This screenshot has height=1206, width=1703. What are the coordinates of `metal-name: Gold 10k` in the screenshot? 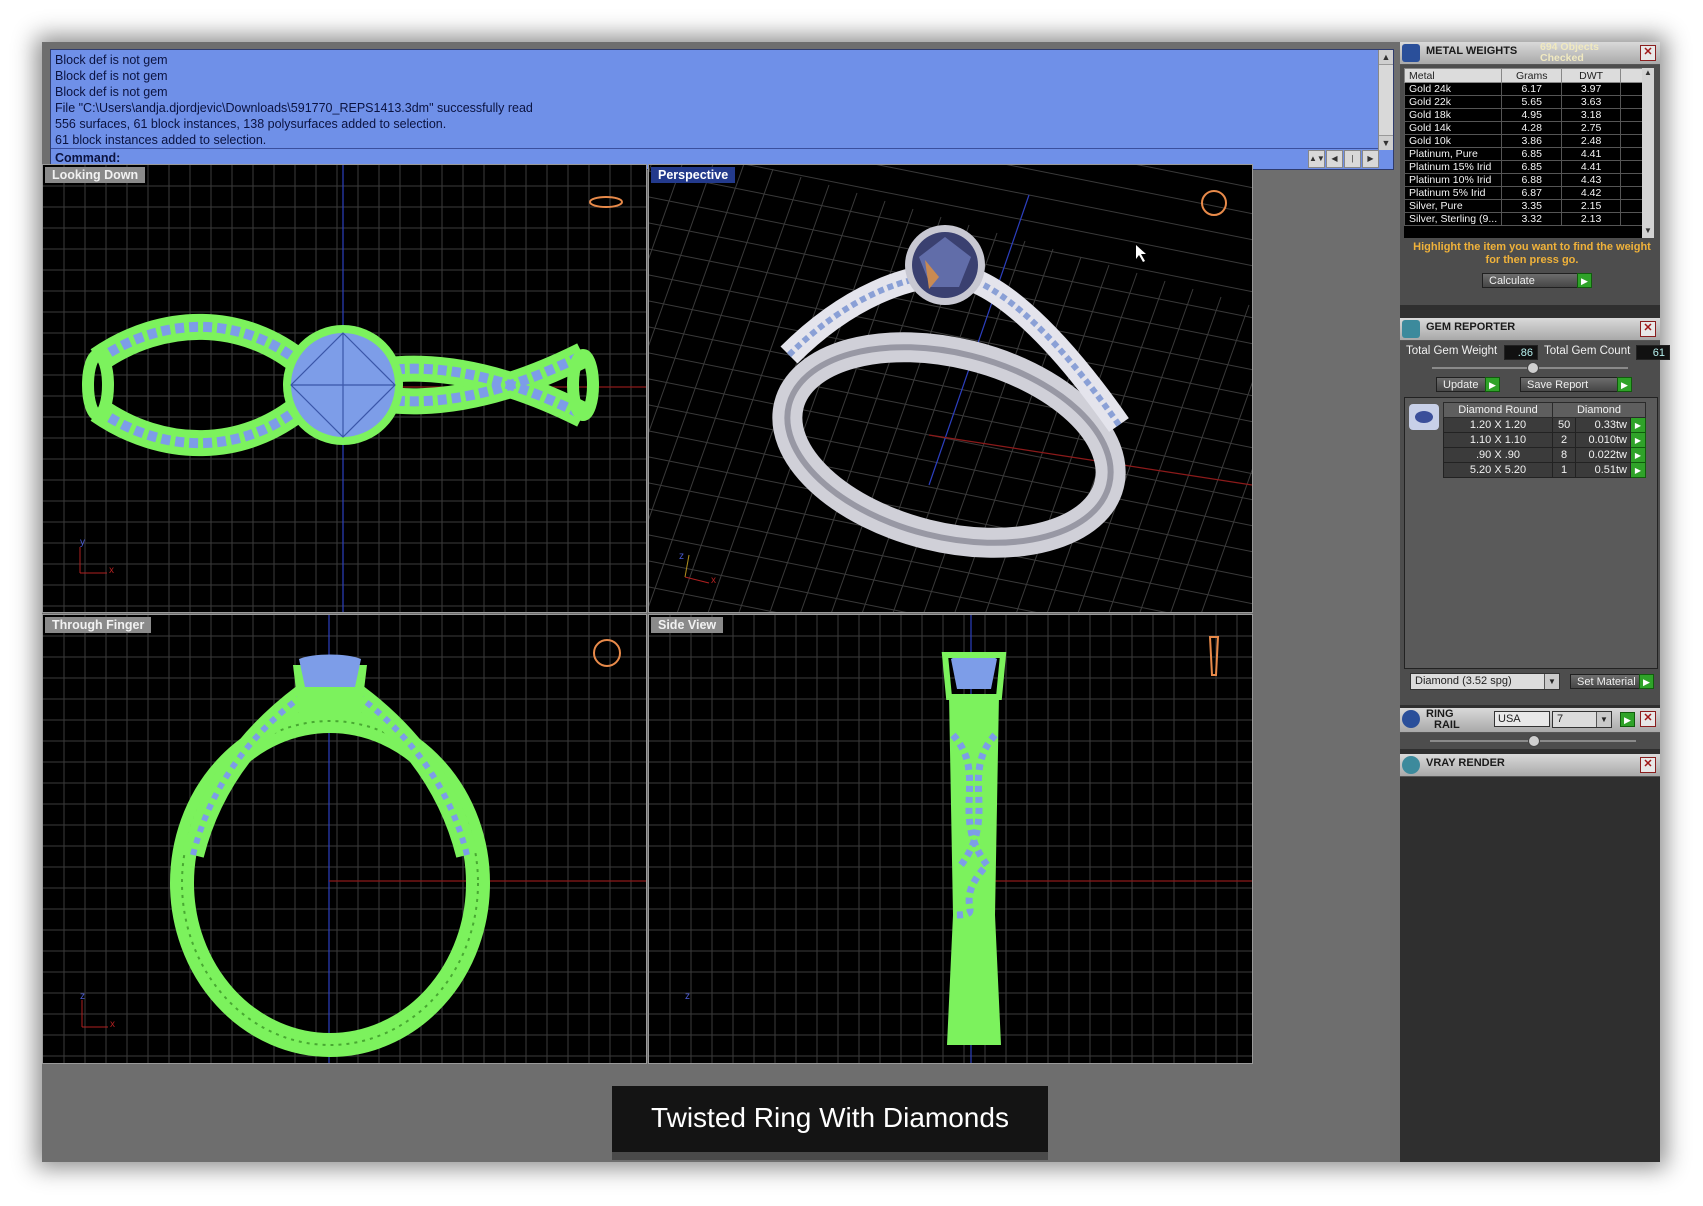 It's located at (1453, 141).